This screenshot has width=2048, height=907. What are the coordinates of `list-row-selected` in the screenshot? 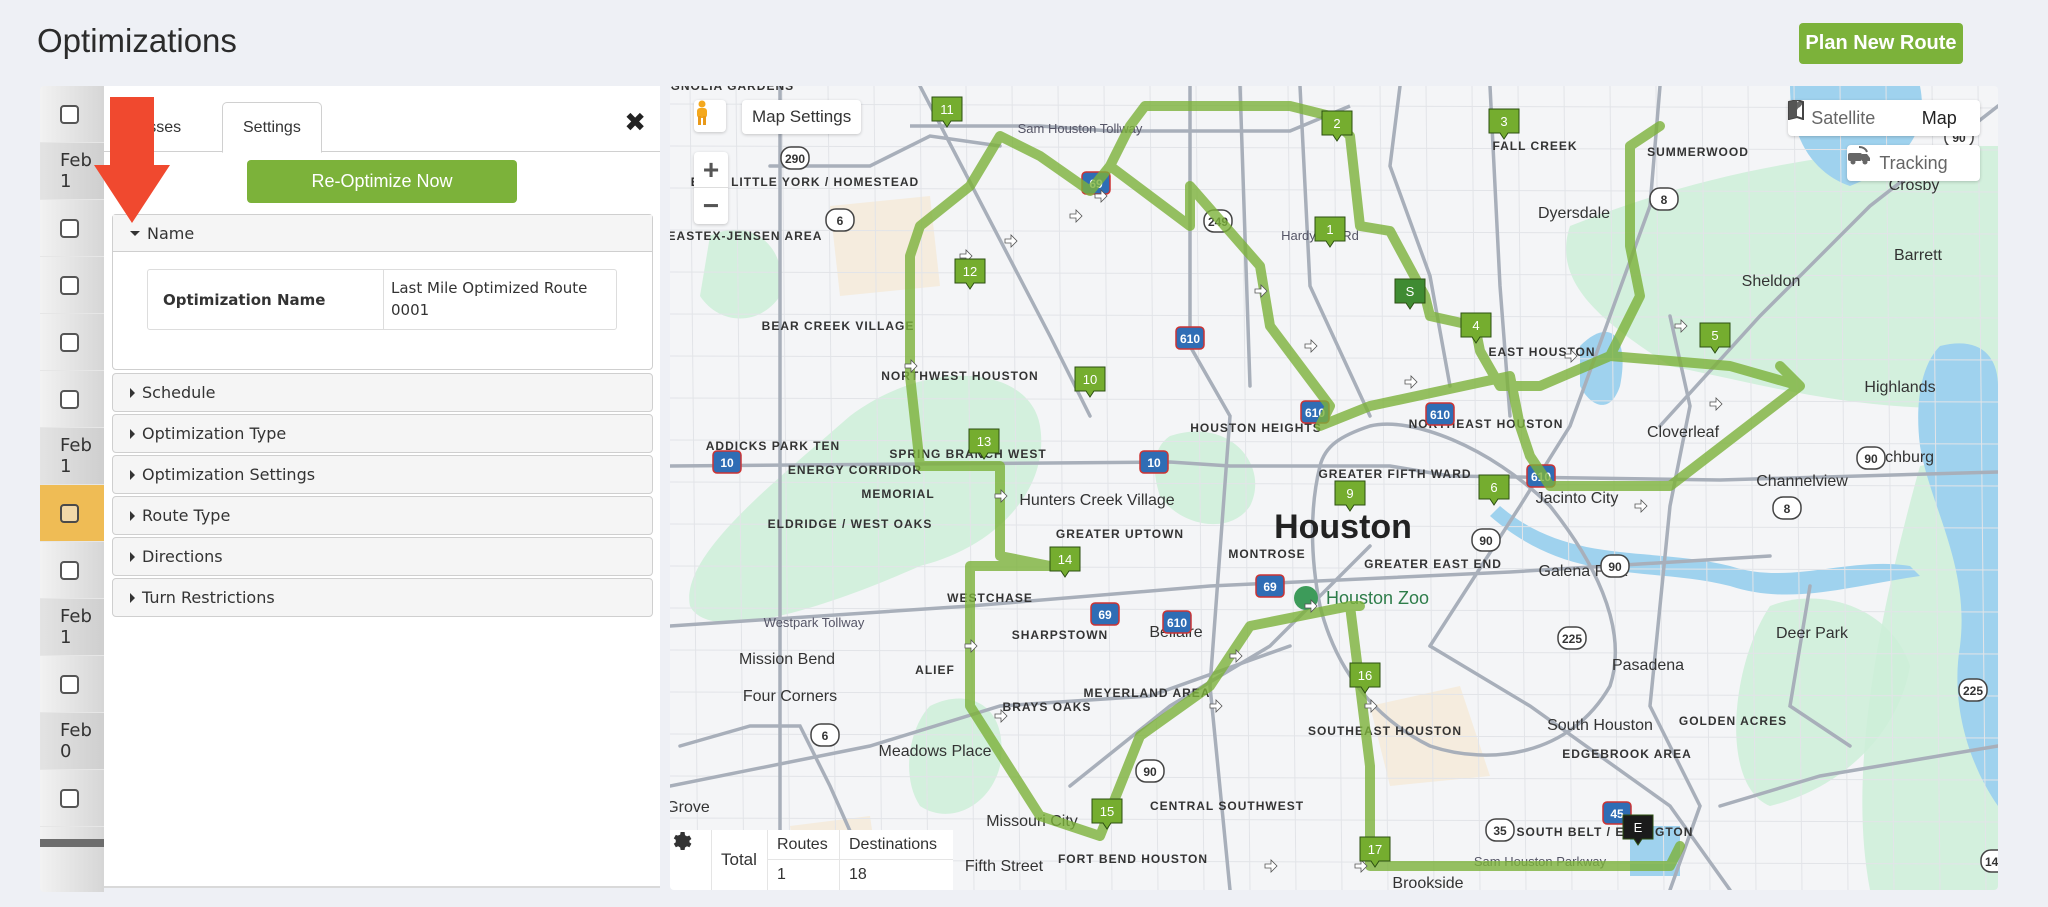 It's located at (72, 513).